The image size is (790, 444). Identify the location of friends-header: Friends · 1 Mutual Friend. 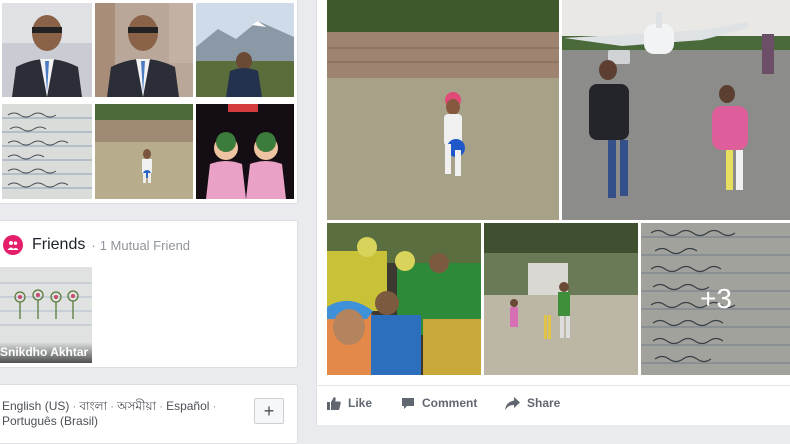
(96, 245).